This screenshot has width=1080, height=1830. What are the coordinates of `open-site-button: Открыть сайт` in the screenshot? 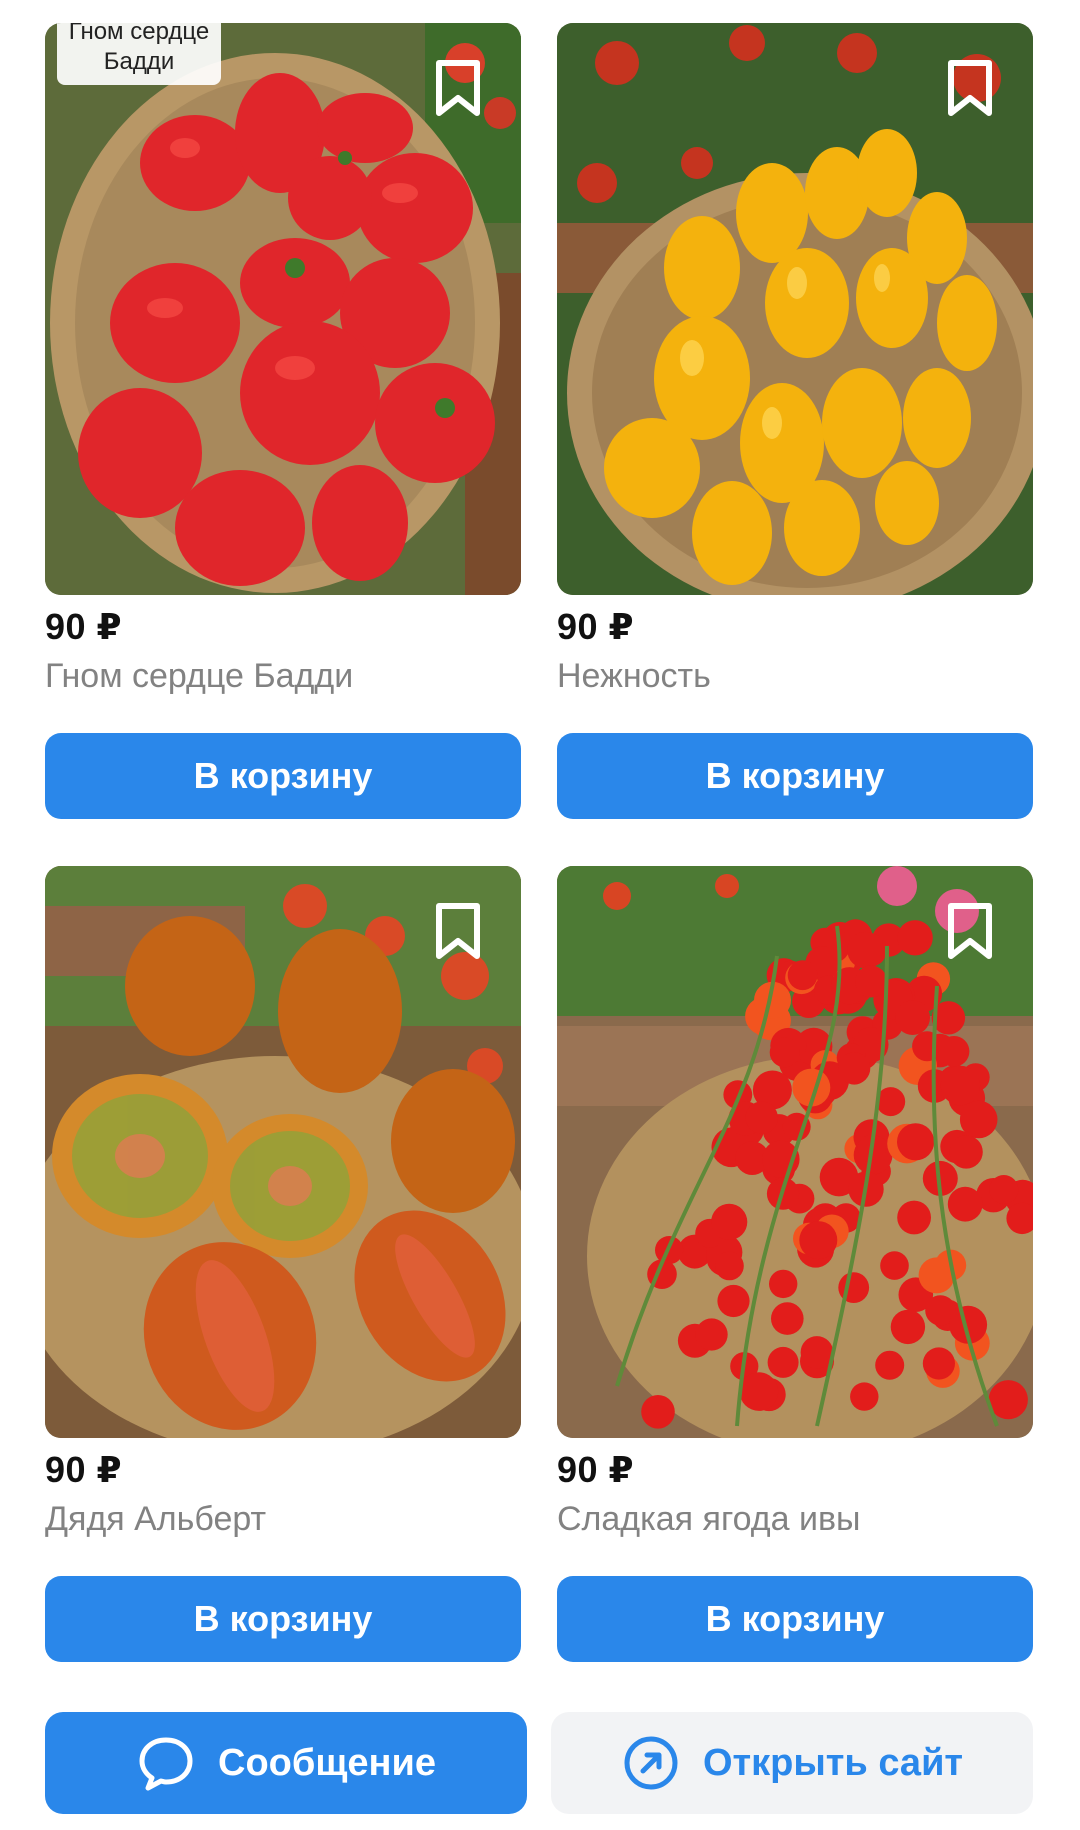 It's located at (792, 1763).